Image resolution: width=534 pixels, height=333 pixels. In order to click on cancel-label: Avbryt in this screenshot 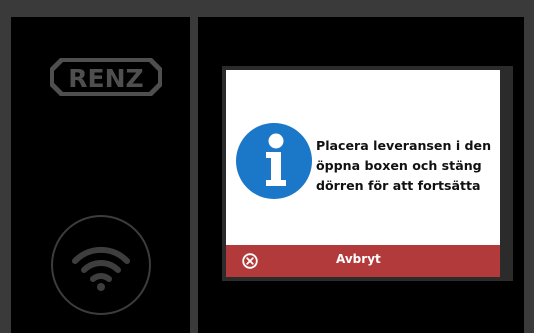, I will do `click(358, 259)`.